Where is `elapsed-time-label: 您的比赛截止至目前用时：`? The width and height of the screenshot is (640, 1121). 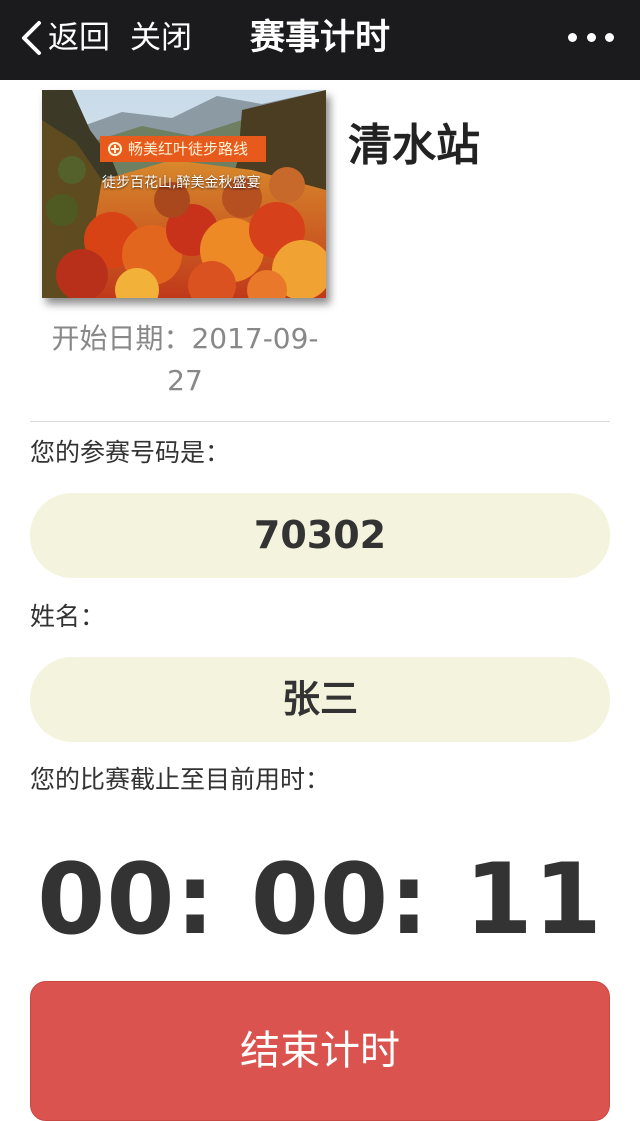
elapsed-time-label: 您的比赛截止至目前用时： is located at coordinates (180, 779).